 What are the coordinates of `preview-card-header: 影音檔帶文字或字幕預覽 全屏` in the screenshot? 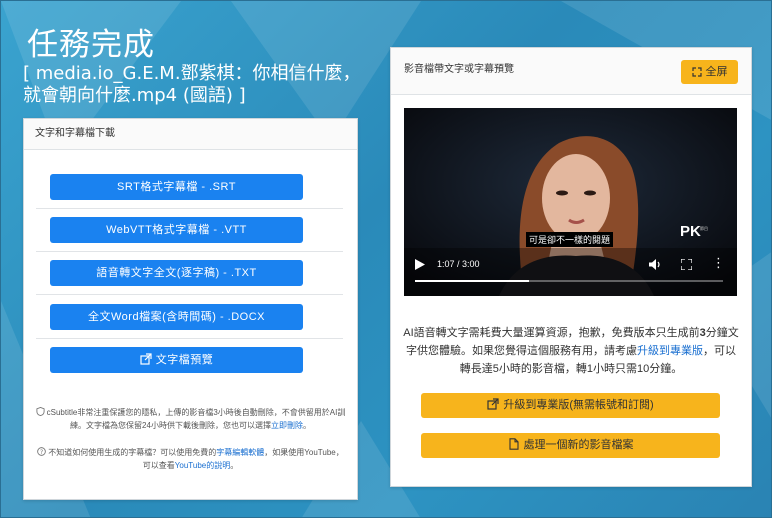 It's located at (571, 71).